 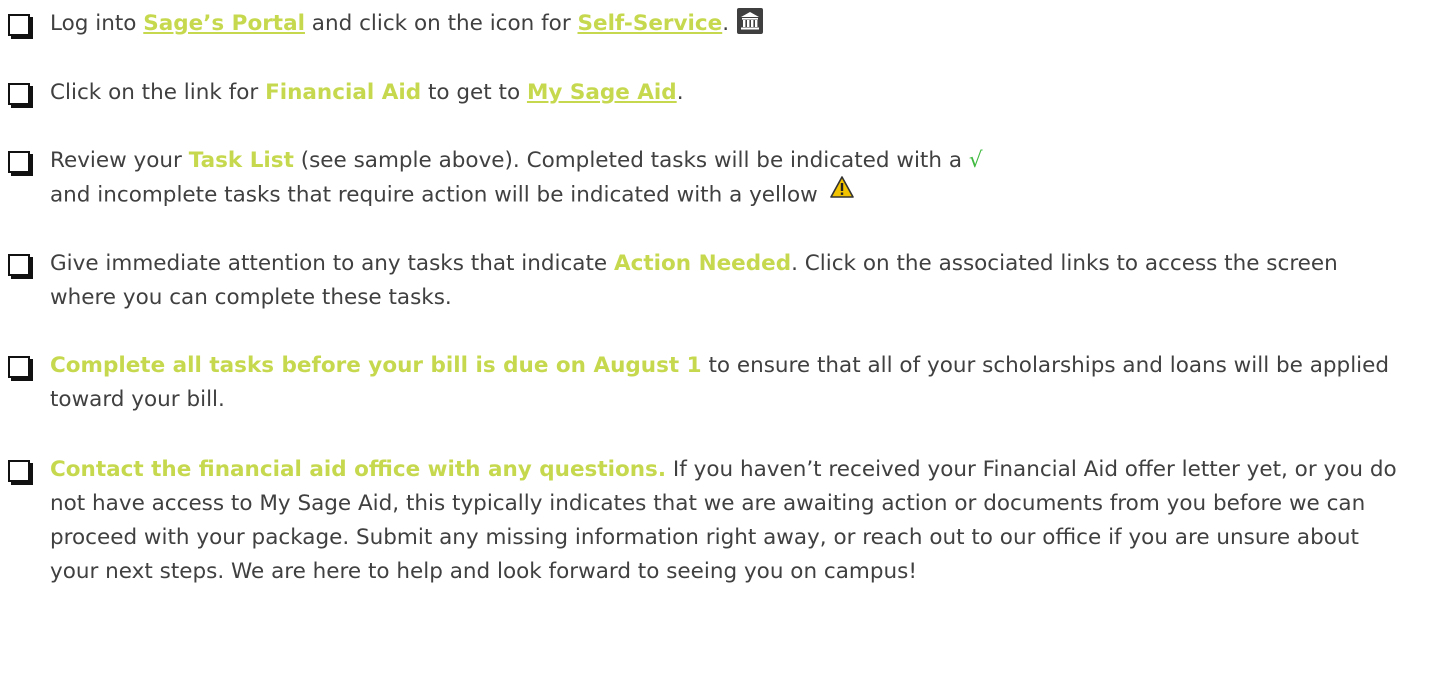 I want to click on sage-portal-link: Sage’s Portal, so click(x=224, y=23).